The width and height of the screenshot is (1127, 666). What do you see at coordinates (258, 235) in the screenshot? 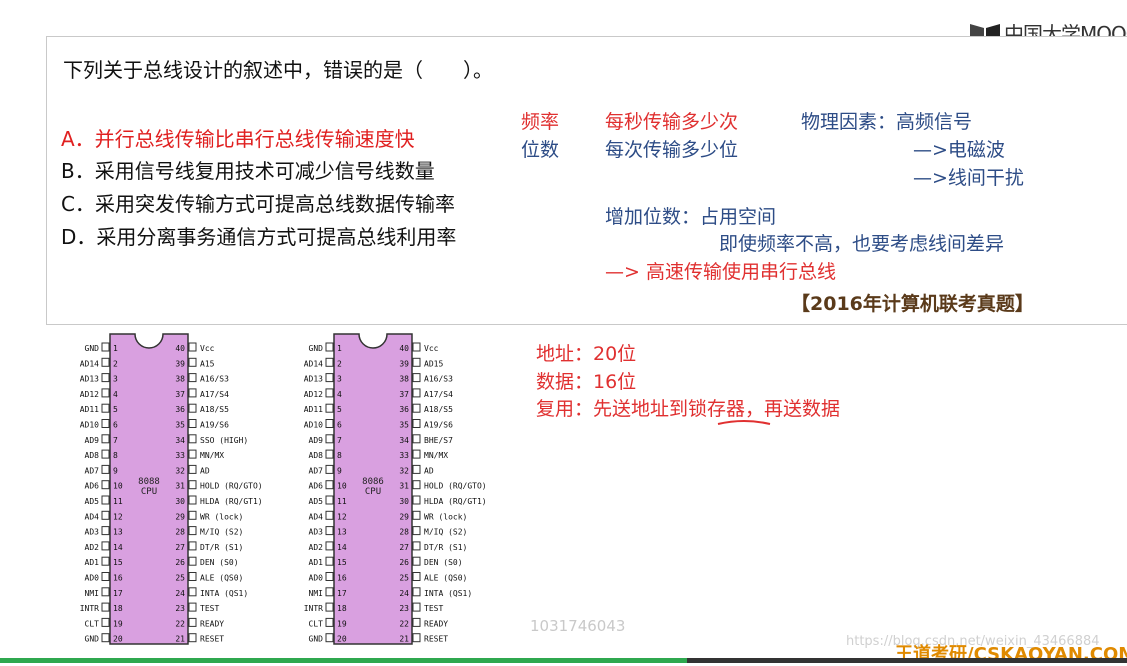
I see `option-d: D．采用分离事务通信方式可提高总线利用率` at bounding box center [258, 235].